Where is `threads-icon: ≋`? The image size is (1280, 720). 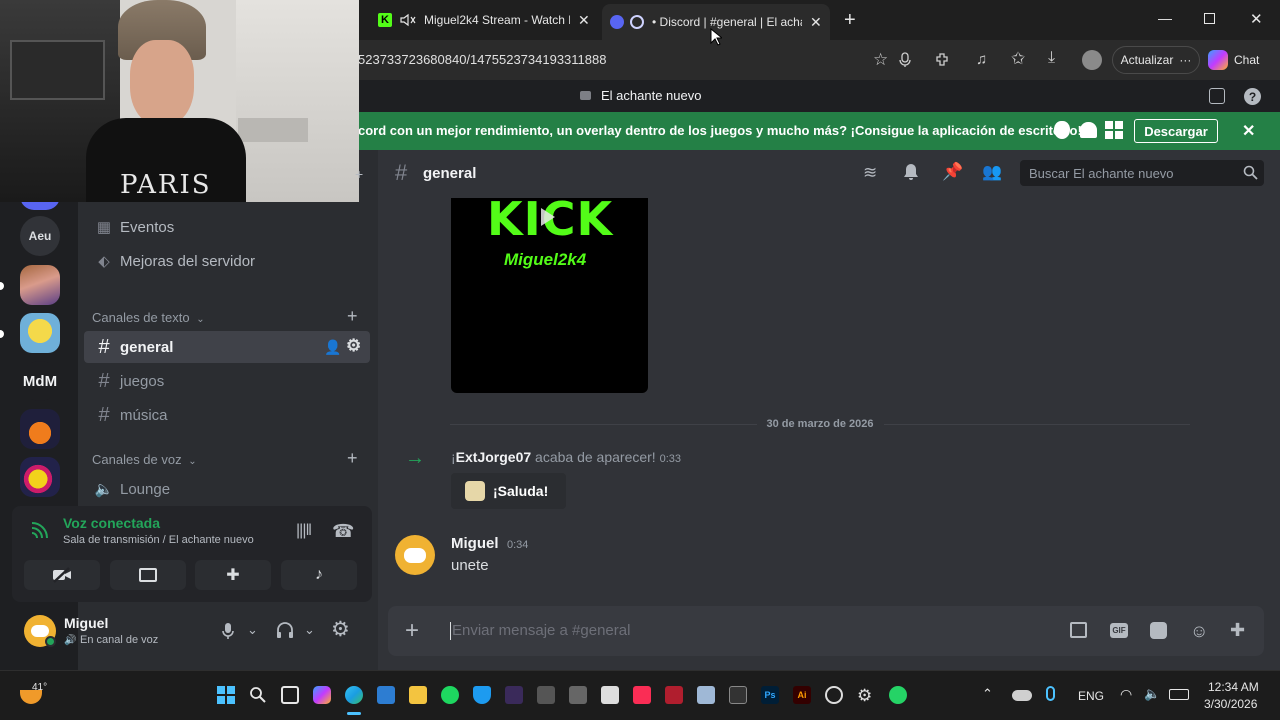
threads-icon: ≋ is located at coordinates (870, 173).